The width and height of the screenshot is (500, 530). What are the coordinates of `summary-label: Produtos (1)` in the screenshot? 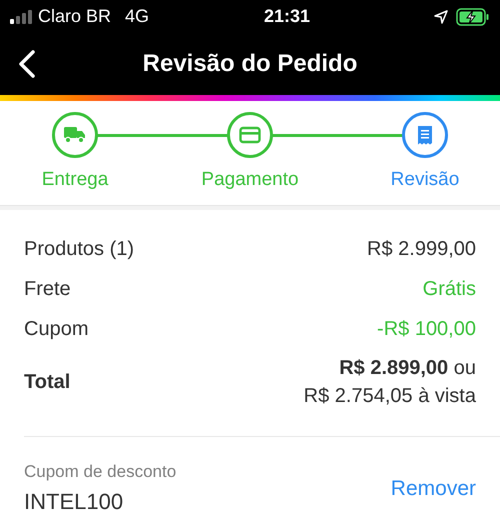 It's located at (79, 249).